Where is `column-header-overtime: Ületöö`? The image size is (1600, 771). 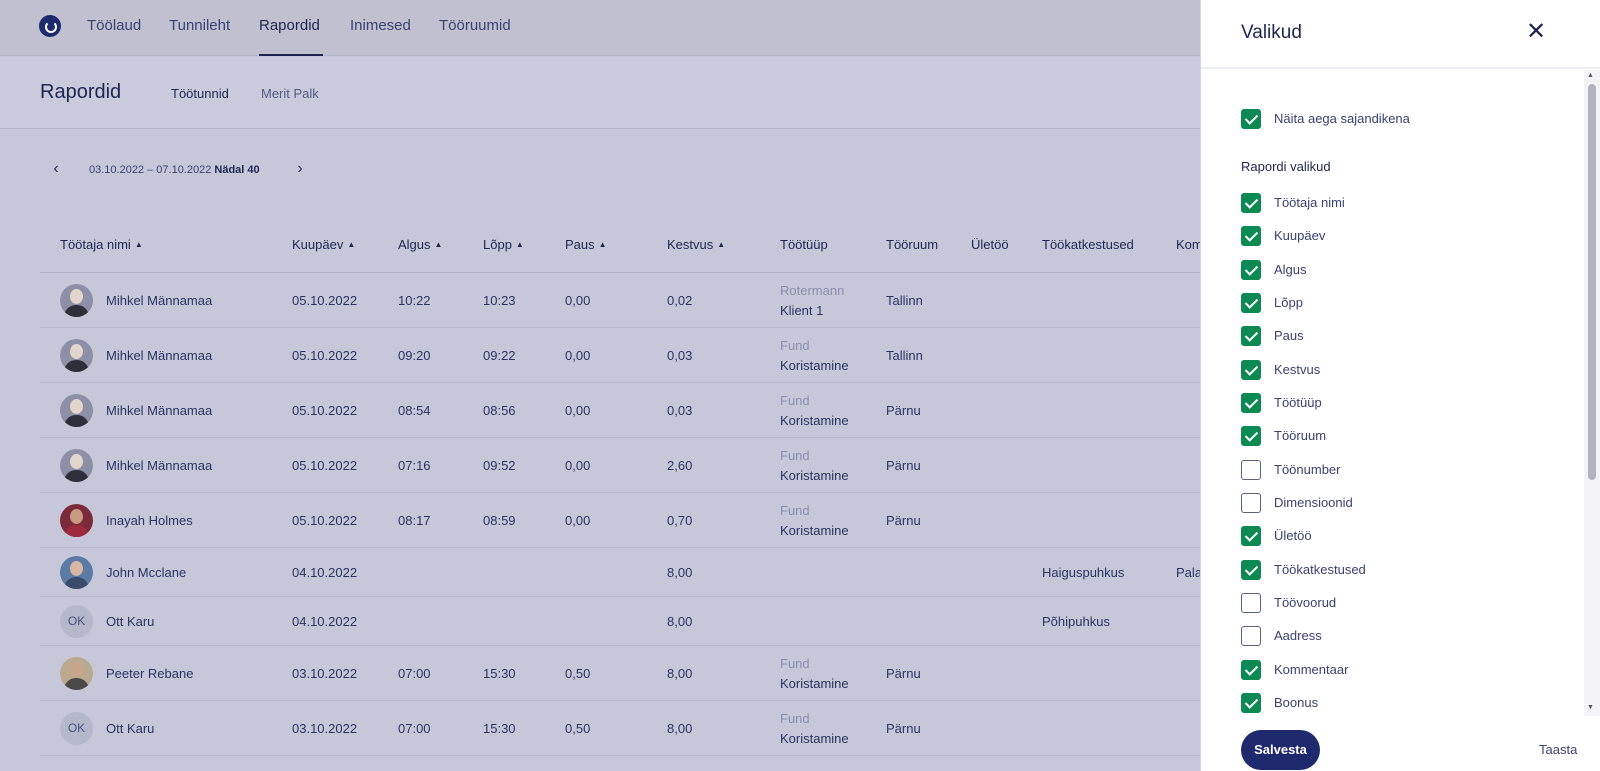 column-header-overtime: Ületöö is located at coordinates (990, 244).